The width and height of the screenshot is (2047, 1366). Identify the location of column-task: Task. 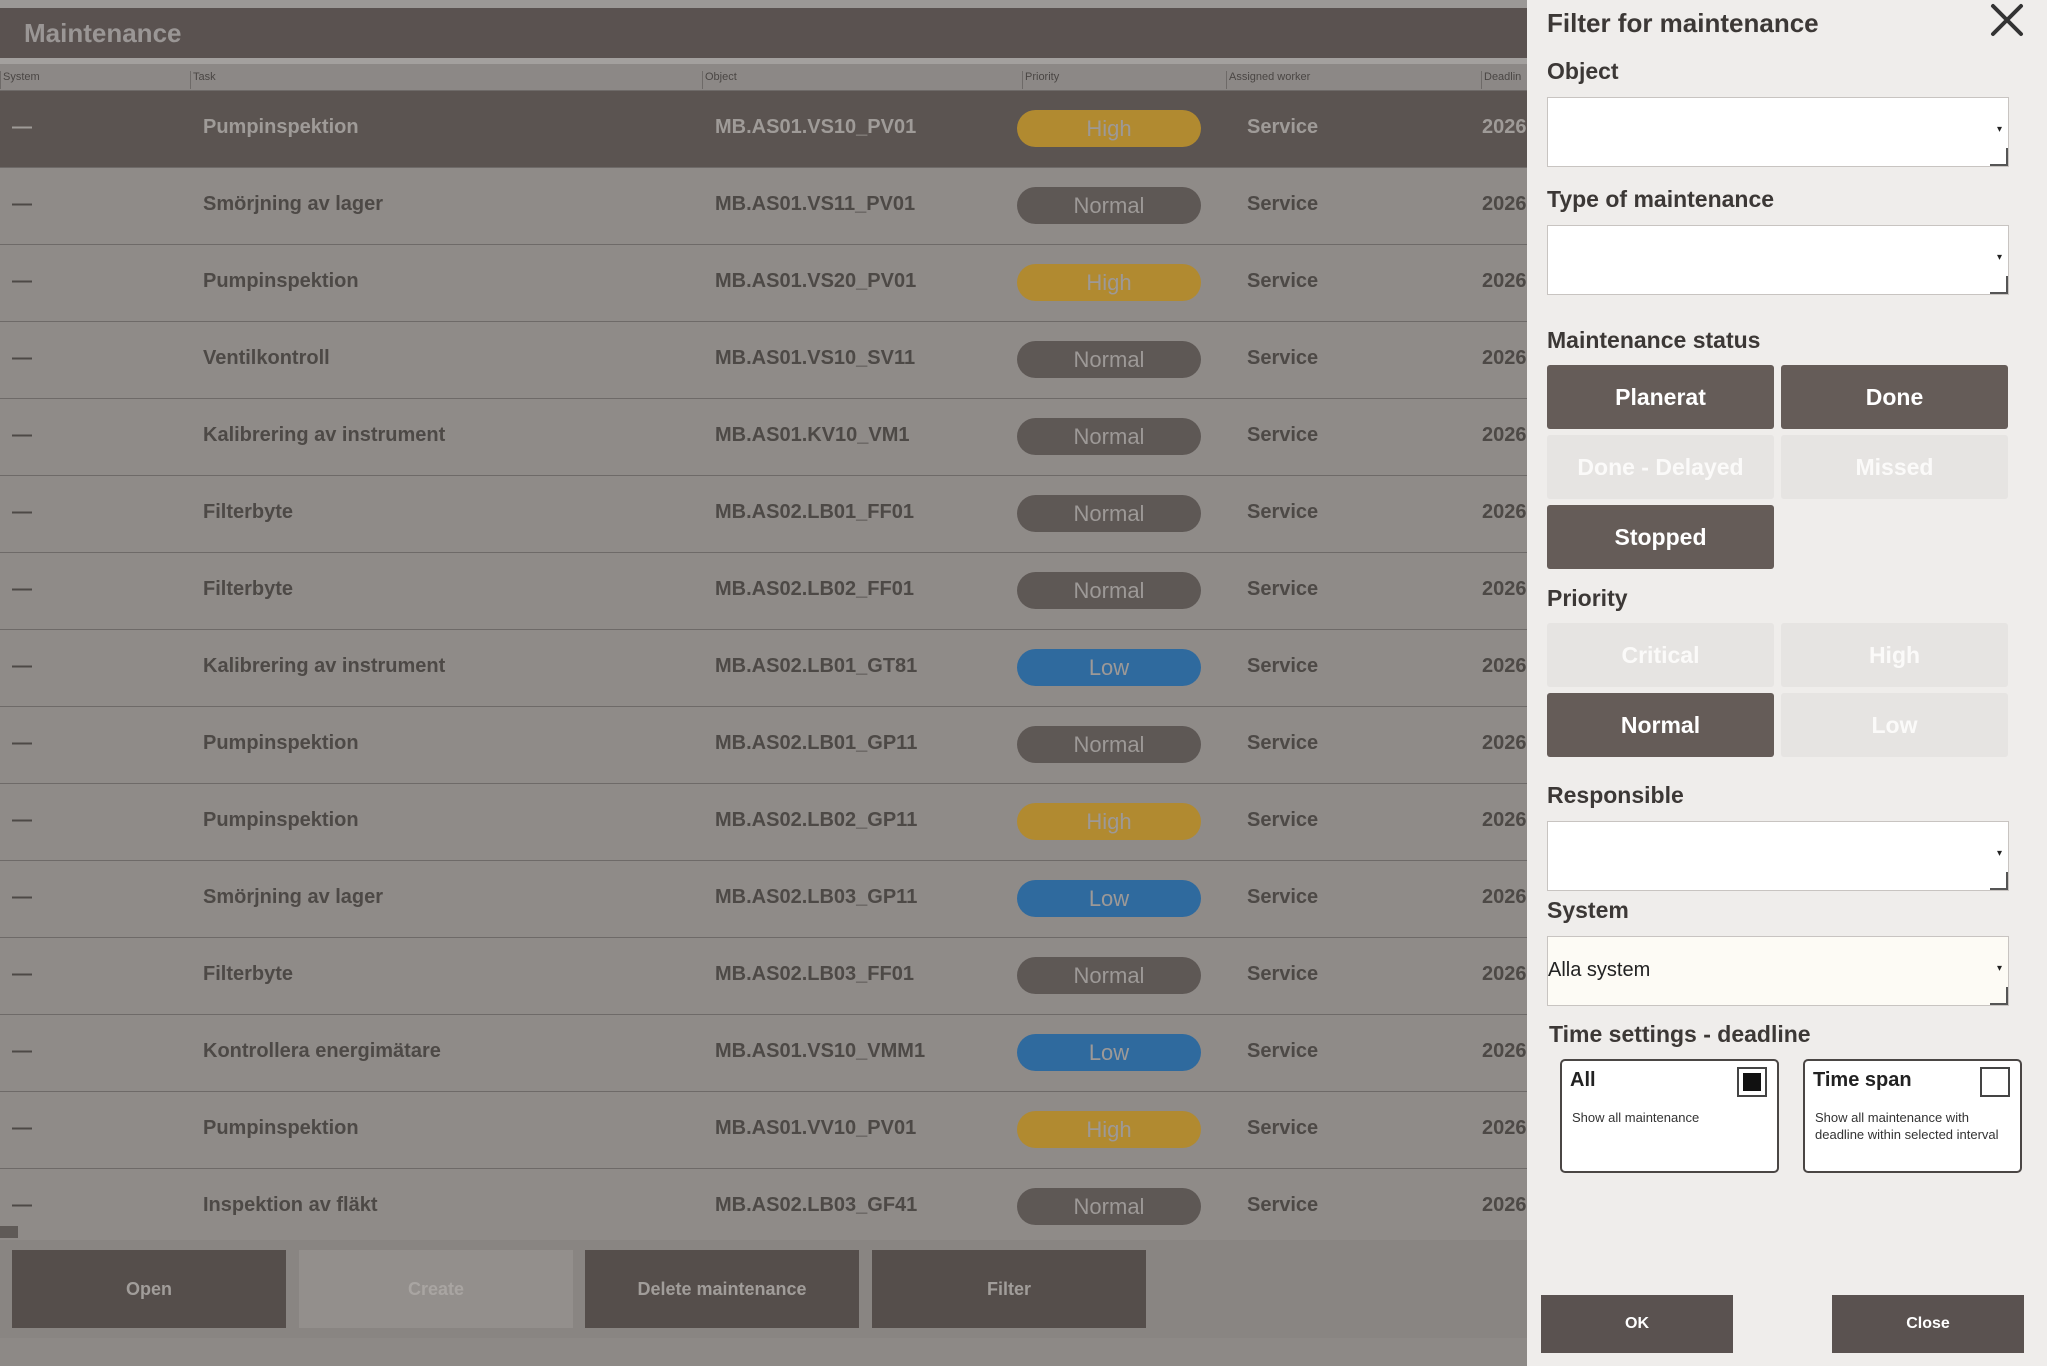
(203, 80).